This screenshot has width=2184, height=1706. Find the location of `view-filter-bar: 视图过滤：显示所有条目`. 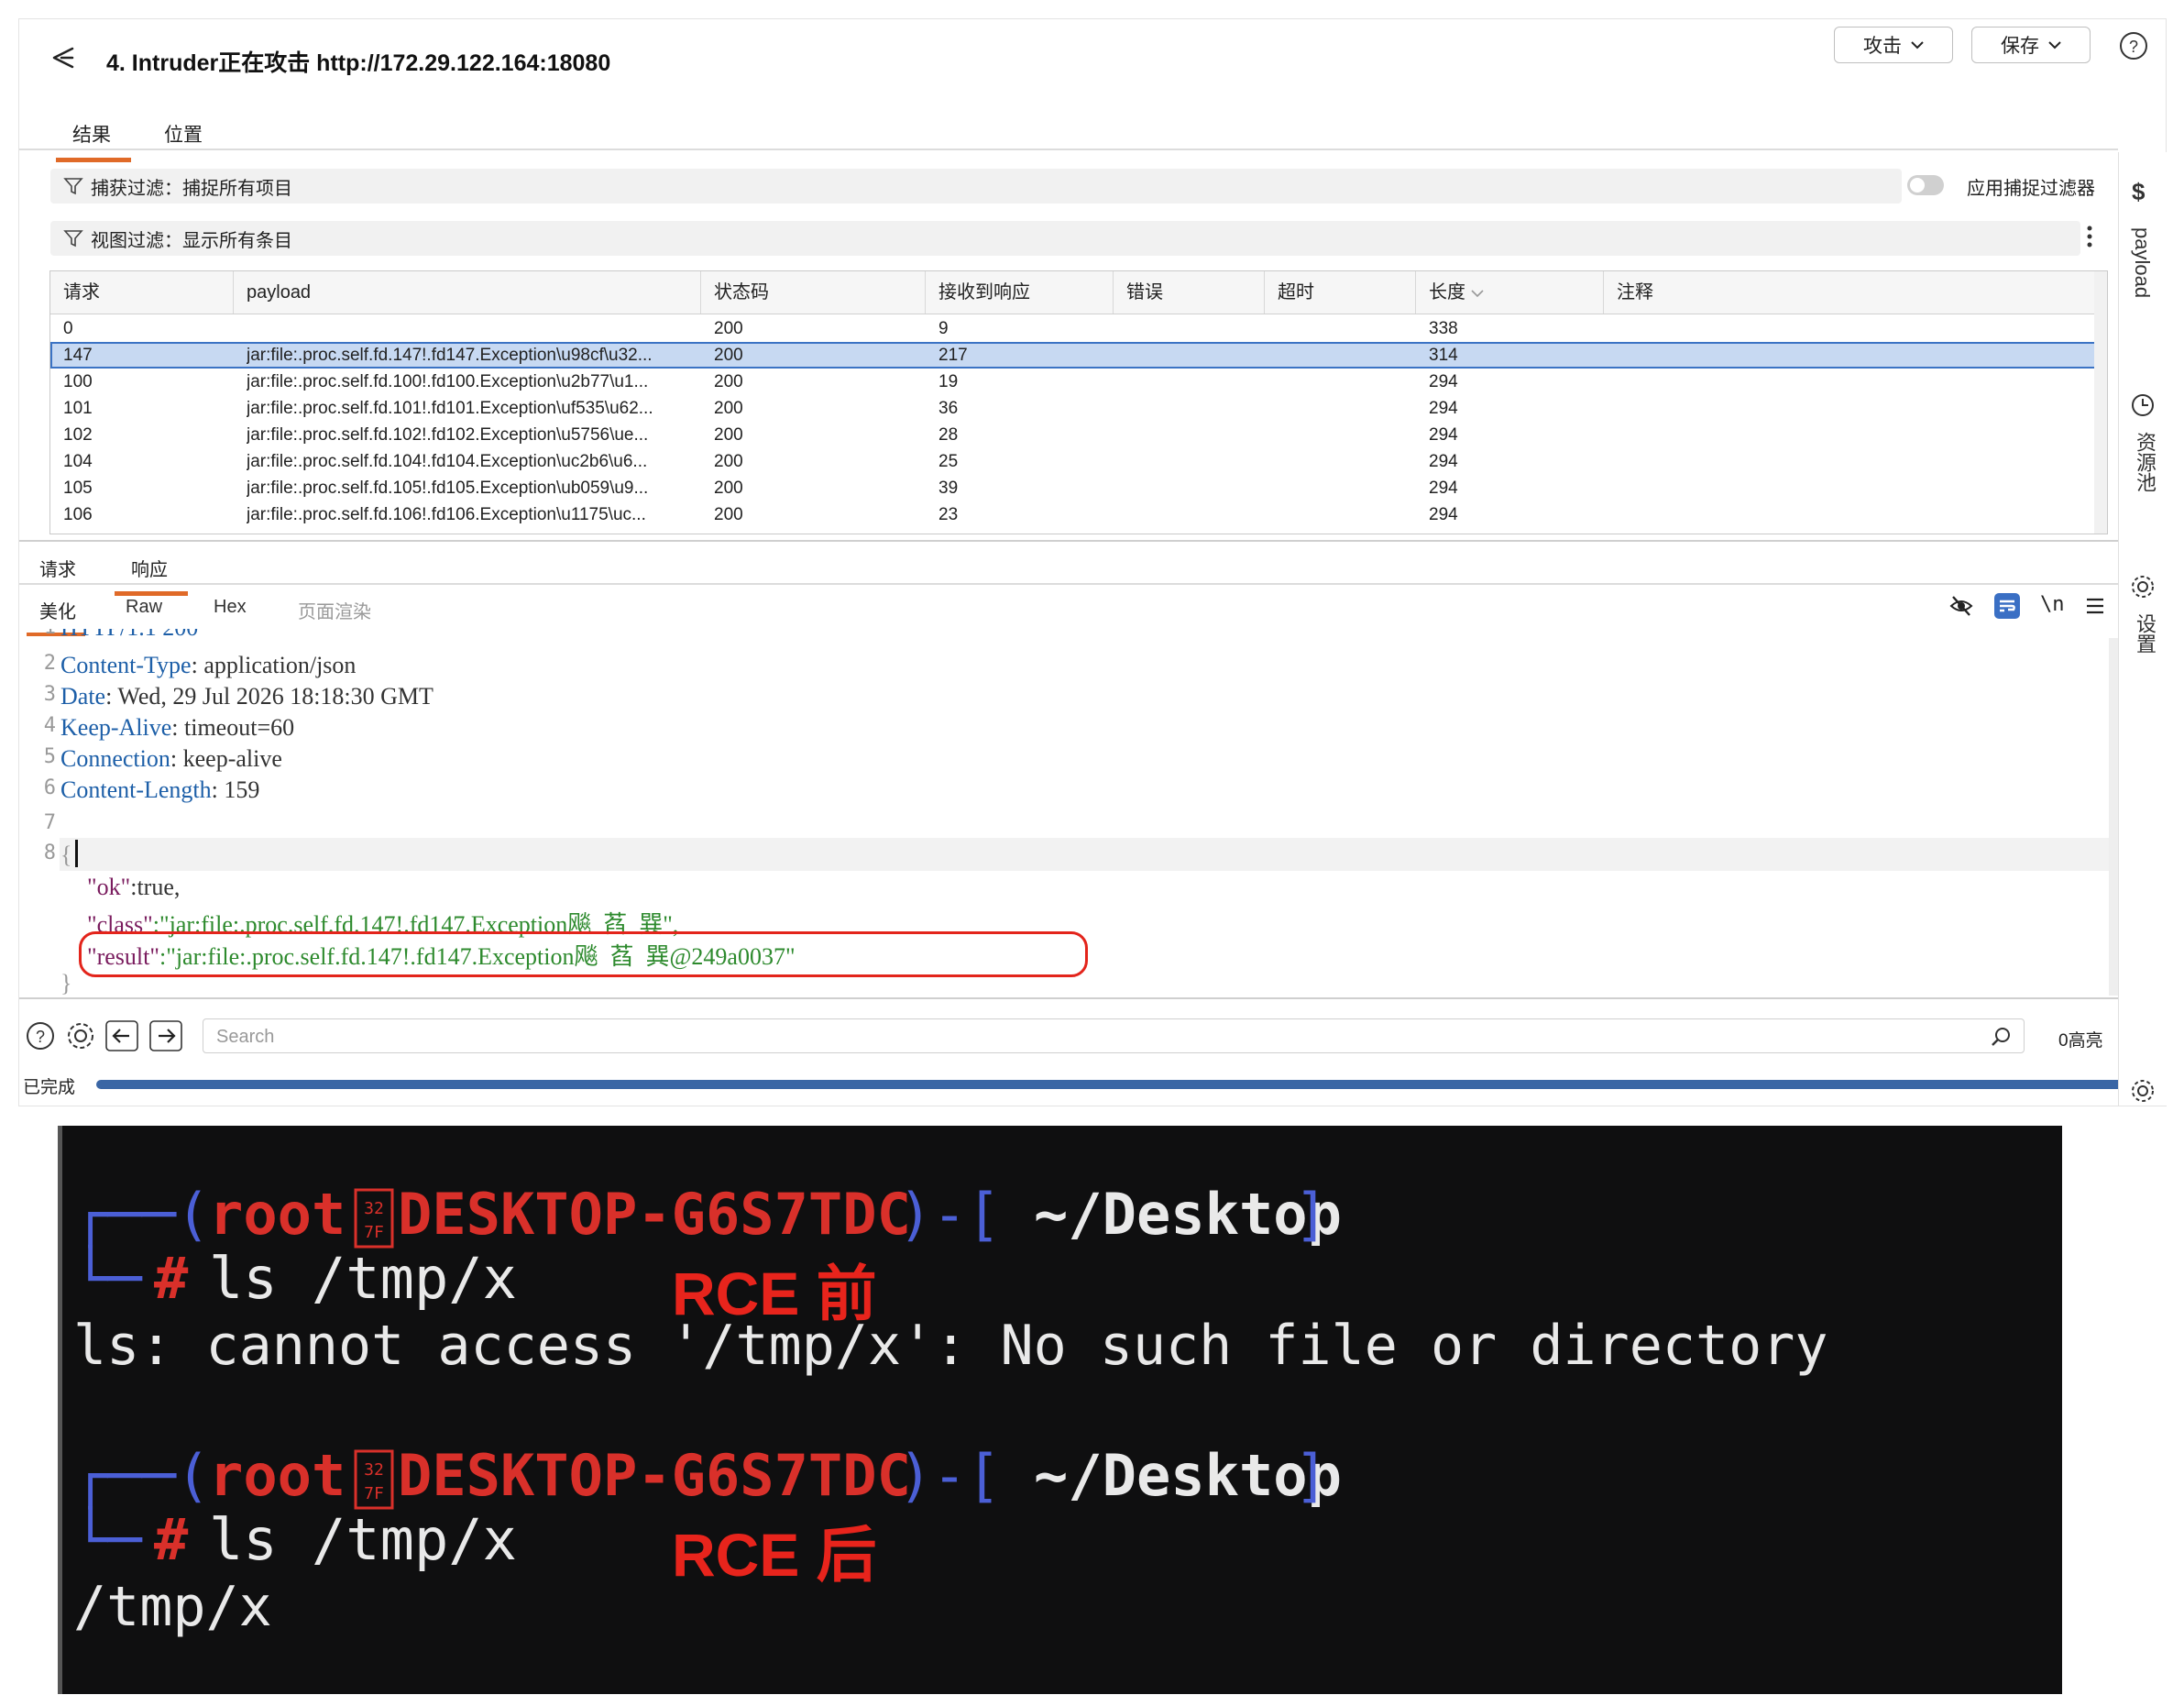

view-filter-bar: 视图过滤：显示所有条目 is located at coordinates (1065, 238).